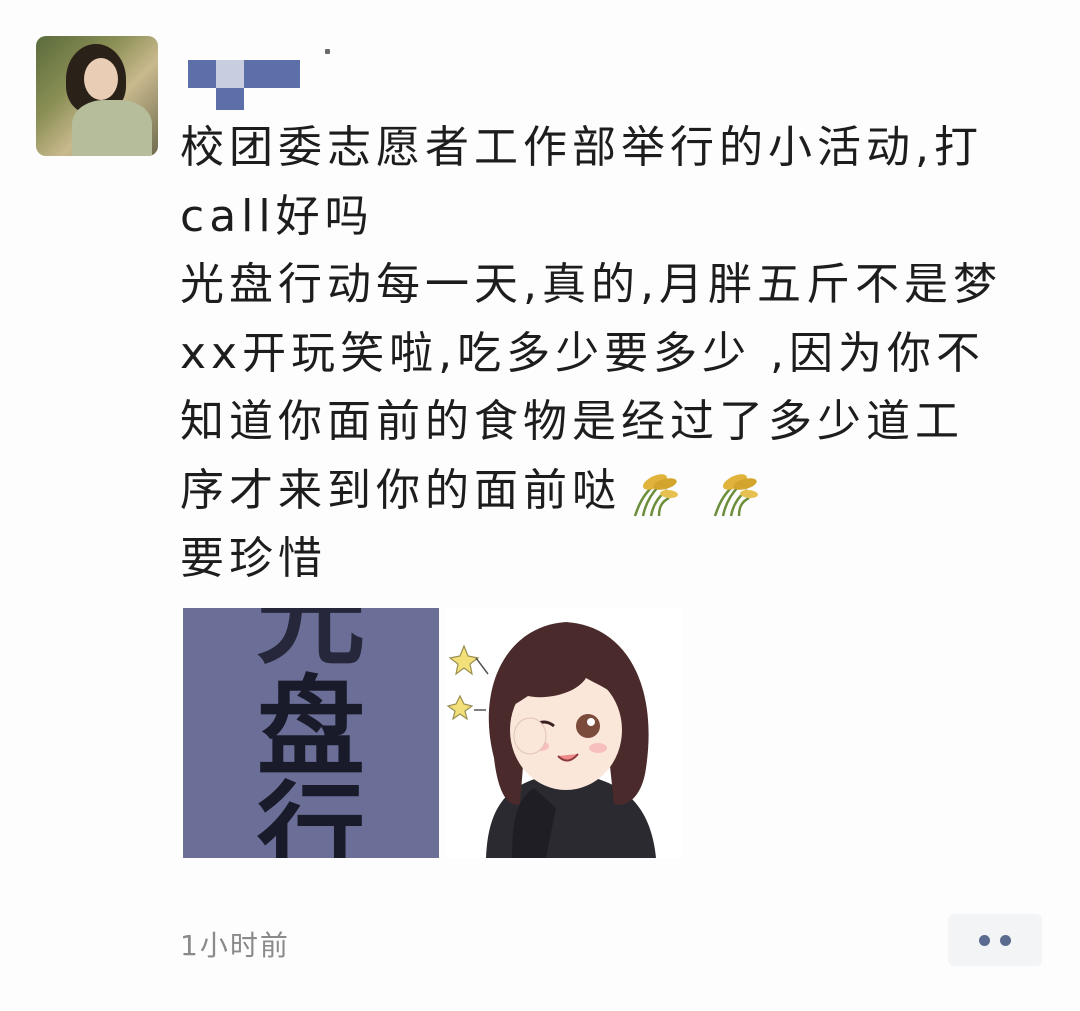 The image size is (1080, 1011). Describe the element at coordinates (311, 814) in the screenshot. I see `photo-char: 行` at that location.